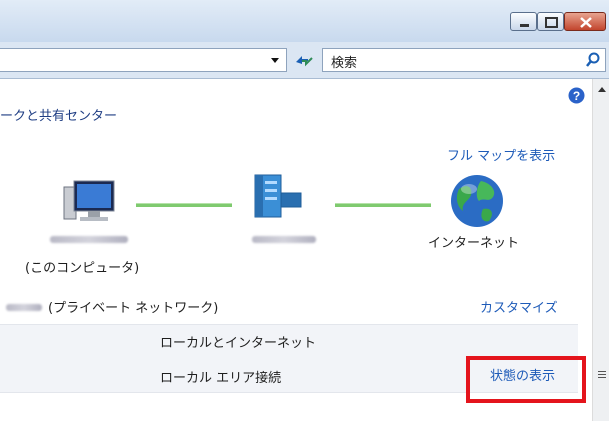 The height and width of the screenshot is (421, 609). What do you see at coordinates (344, 63) in the screenshot?
I see `search-placeholder: 検索` at bounding box center [344, 63].